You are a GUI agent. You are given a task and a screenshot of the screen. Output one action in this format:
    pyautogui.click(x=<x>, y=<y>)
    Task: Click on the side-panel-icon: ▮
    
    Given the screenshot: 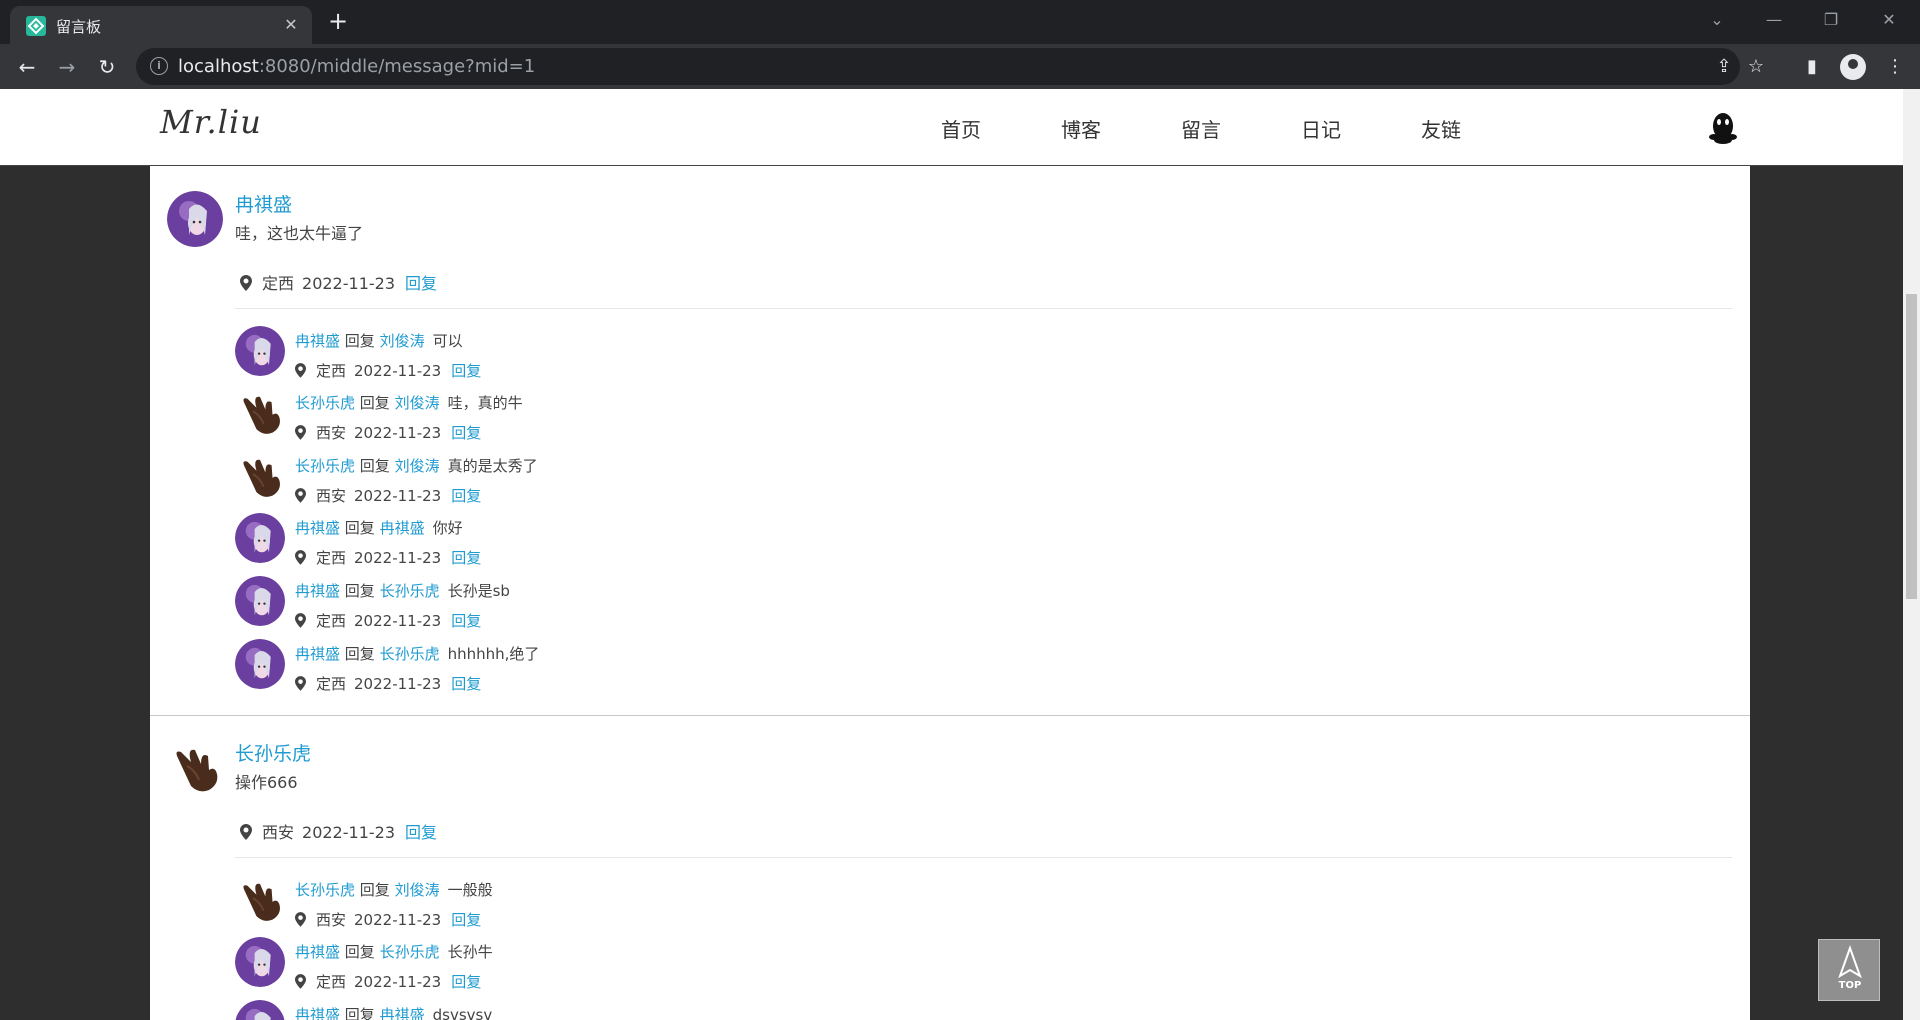 What is the action you would take?
    pyautogui.click(x=1812, y=67)
    